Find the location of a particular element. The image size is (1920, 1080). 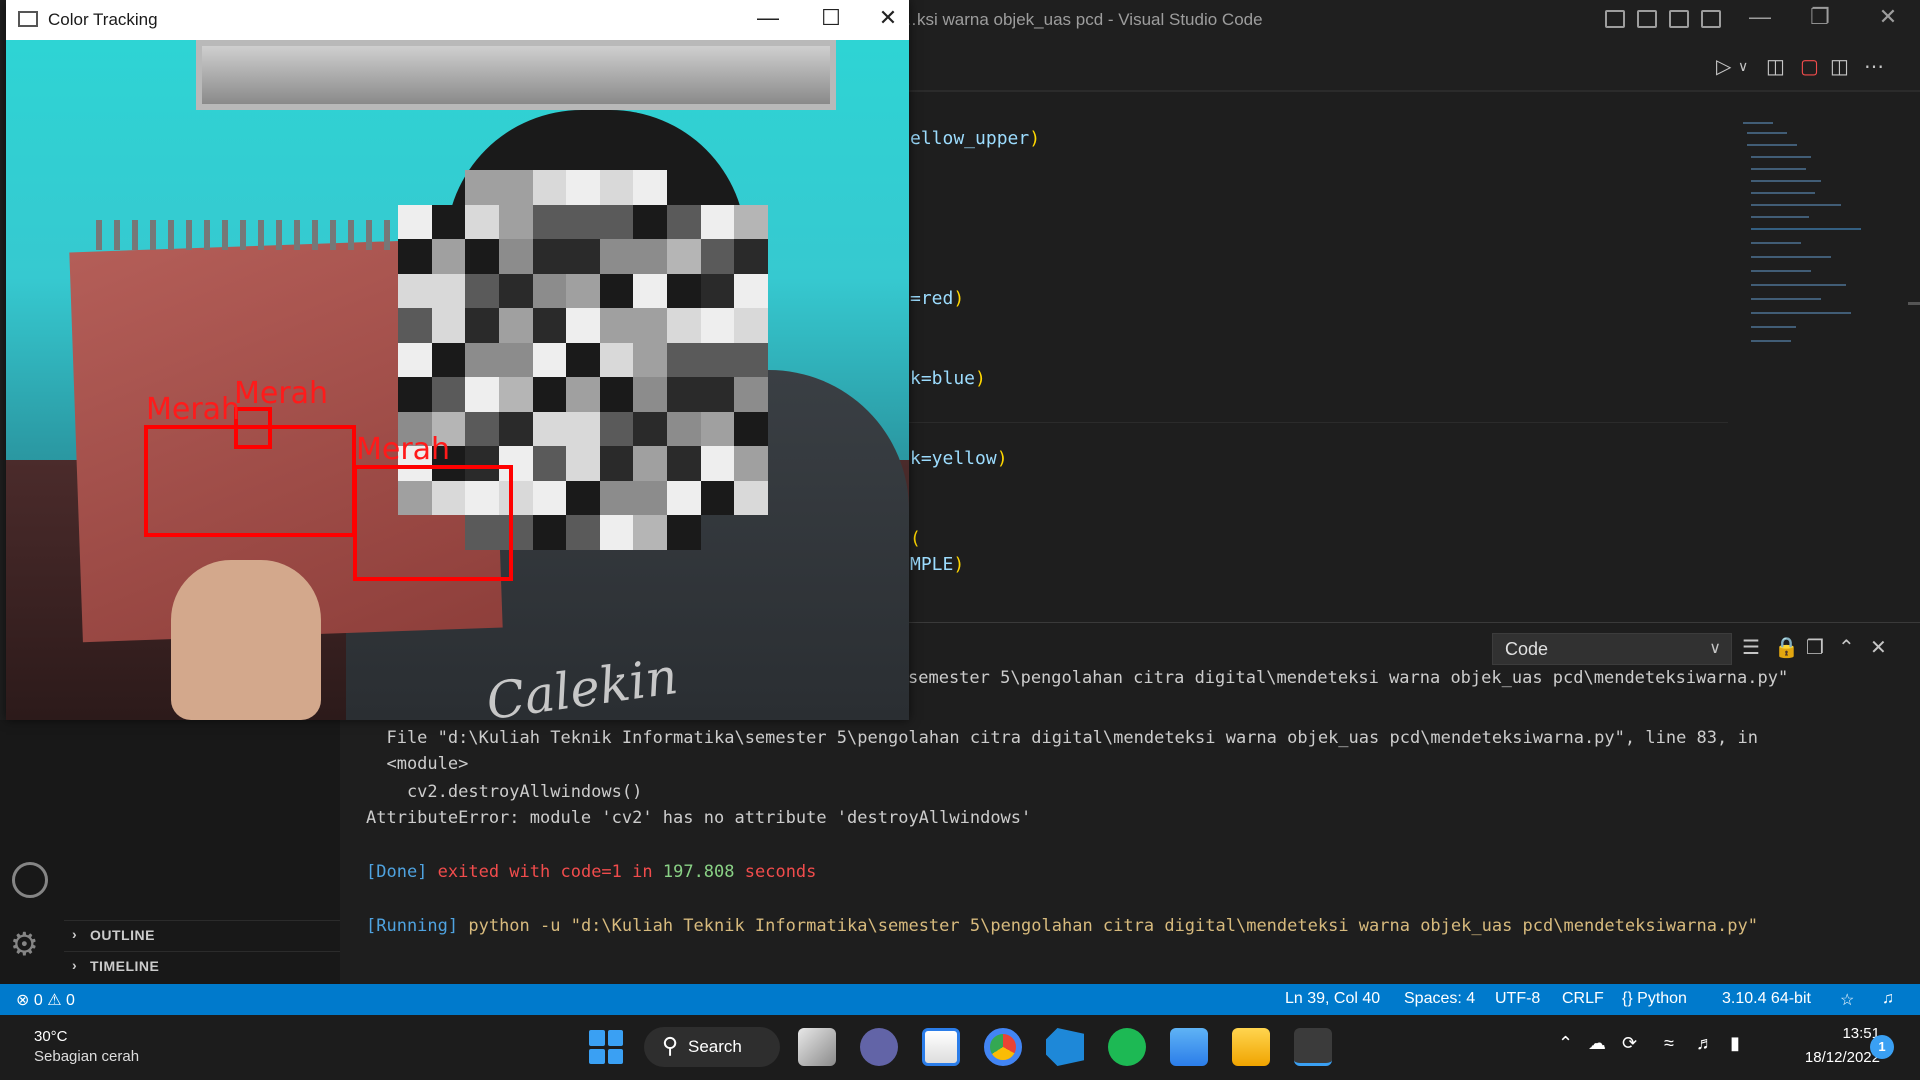

output-line: <module> is located at coordinates (417, 764).